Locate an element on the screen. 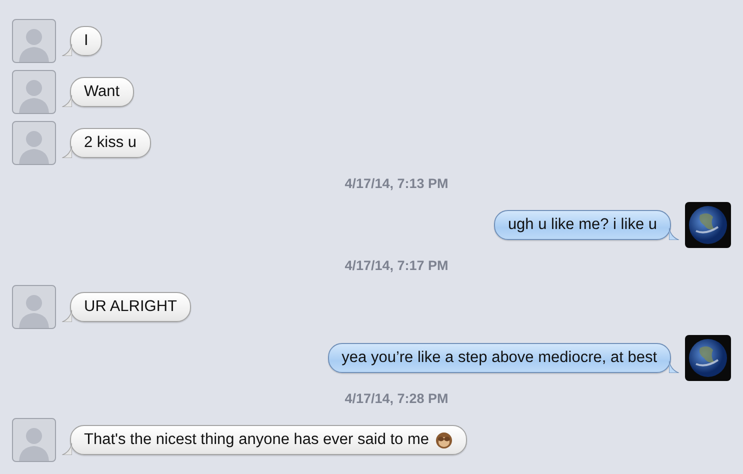  message-text: ugh u like me? i like u is located at coordinates (582, 225).